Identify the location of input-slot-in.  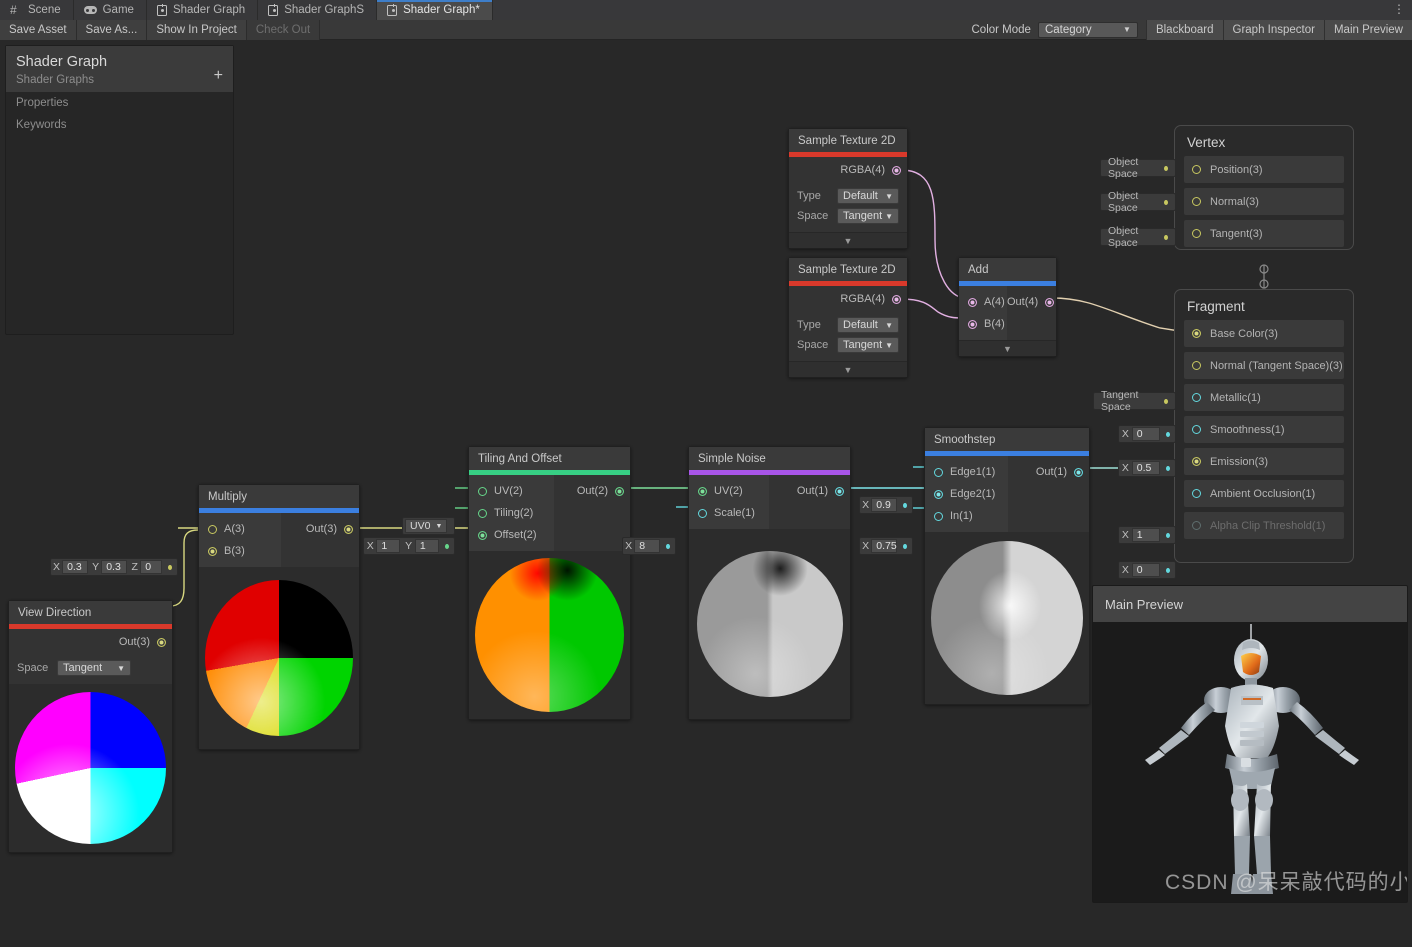
(938, 516).